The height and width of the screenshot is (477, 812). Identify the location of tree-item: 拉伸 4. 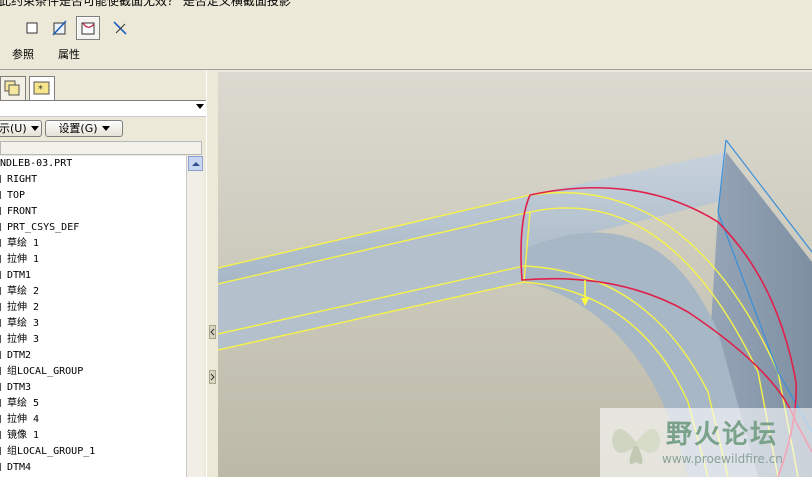
(19, 420).